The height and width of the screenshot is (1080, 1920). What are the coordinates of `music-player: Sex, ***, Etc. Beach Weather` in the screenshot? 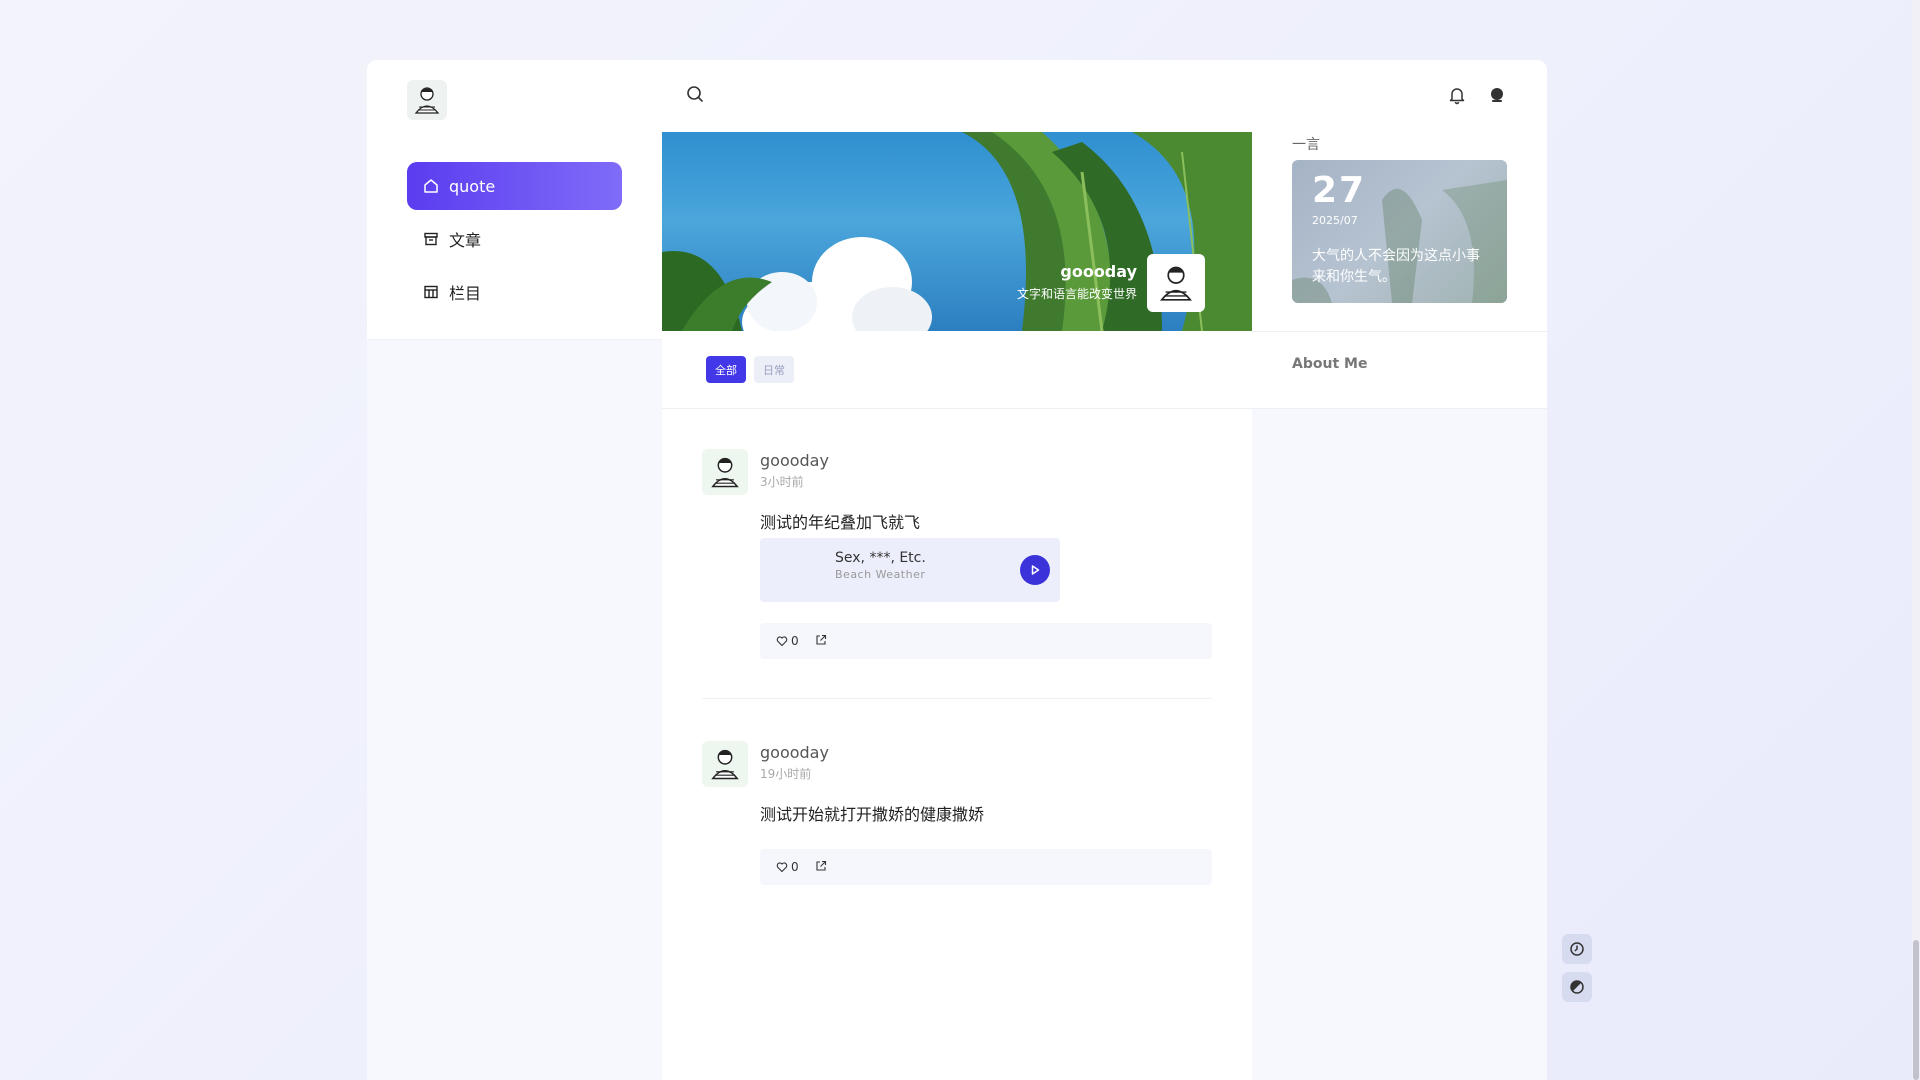 It's located at (910, 570).